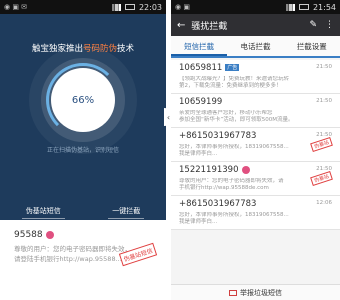 The image size is (340, 300). I want to click on notification-icons-right: ◉ ▣, so click(182, 7).